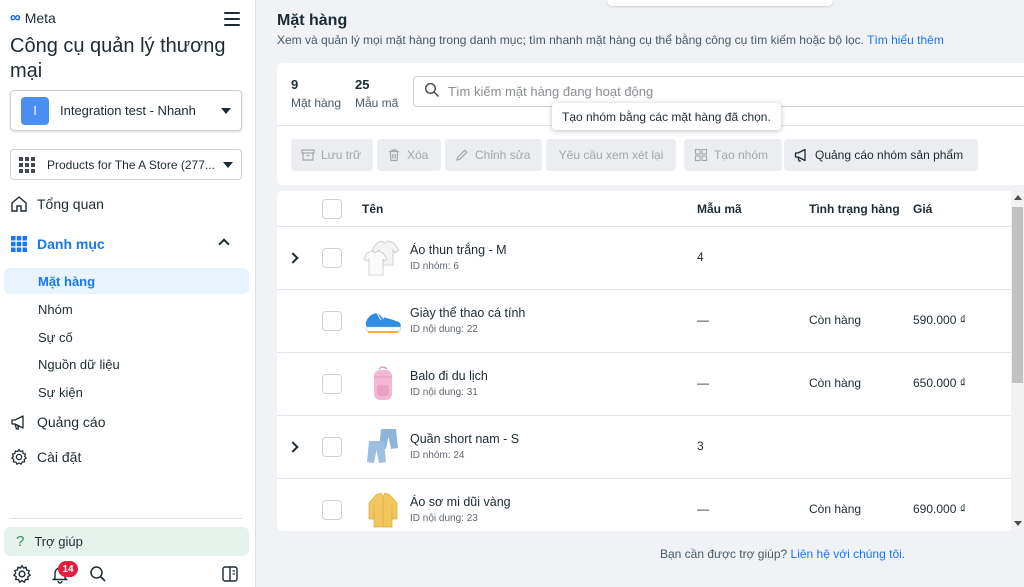 This screenshot has height=587, width=1024. Describe the element at coordinates (458, 250) in the screenshot. I see `product-name: Áo thun trắng - M` at that location.